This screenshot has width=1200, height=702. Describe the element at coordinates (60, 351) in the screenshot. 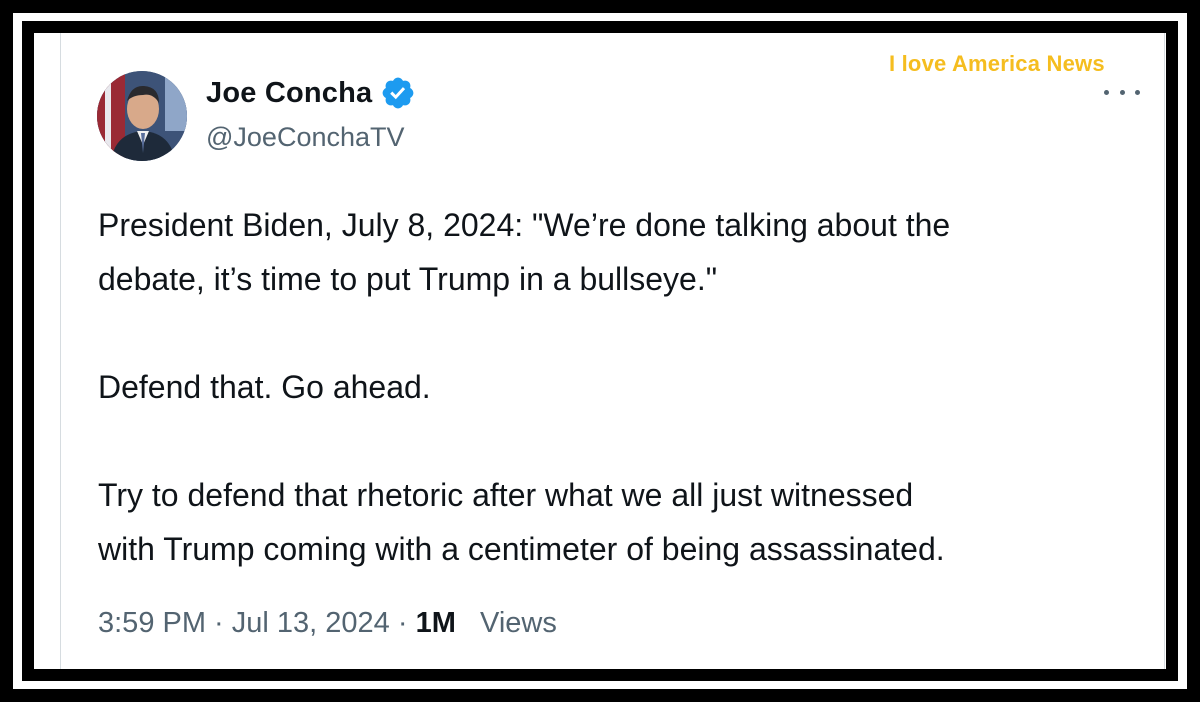

I see `card-left-edge` at that location.